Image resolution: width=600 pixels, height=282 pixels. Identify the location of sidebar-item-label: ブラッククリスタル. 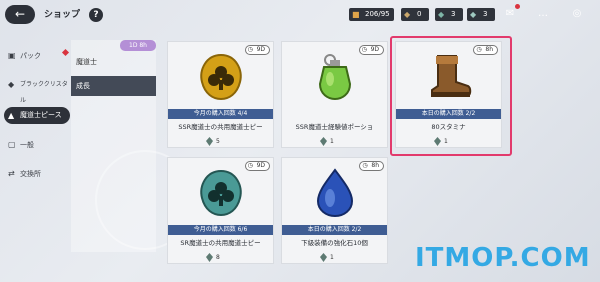
(44, 92).